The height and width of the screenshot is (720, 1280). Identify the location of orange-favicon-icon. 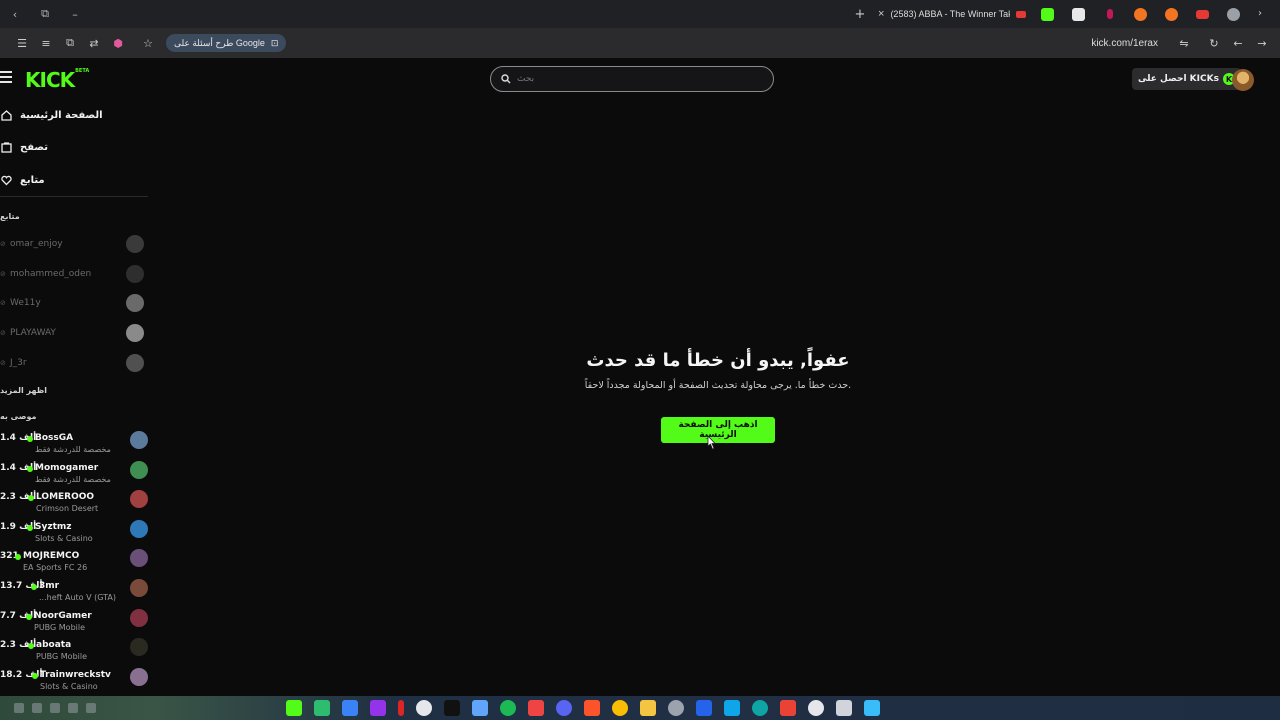
(1140, 14).